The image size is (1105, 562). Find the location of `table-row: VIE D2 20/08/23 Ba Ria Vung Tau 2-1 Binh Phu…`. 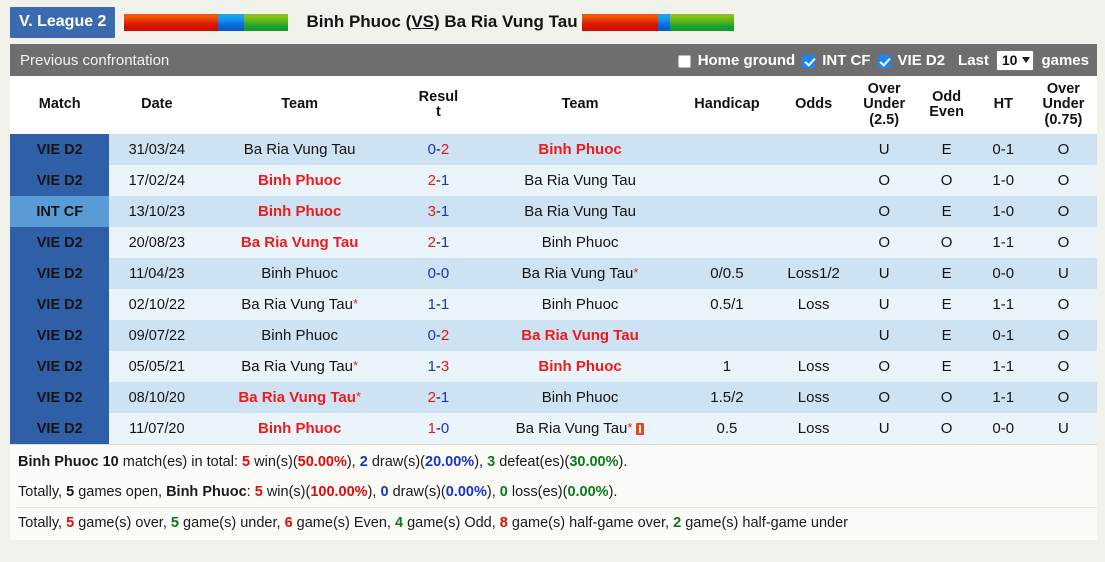

table-row: VIE D2 20/08/23 Ba Ria Vung Tau 2-1 Binh Phu… is located at coordinates (553, 243).